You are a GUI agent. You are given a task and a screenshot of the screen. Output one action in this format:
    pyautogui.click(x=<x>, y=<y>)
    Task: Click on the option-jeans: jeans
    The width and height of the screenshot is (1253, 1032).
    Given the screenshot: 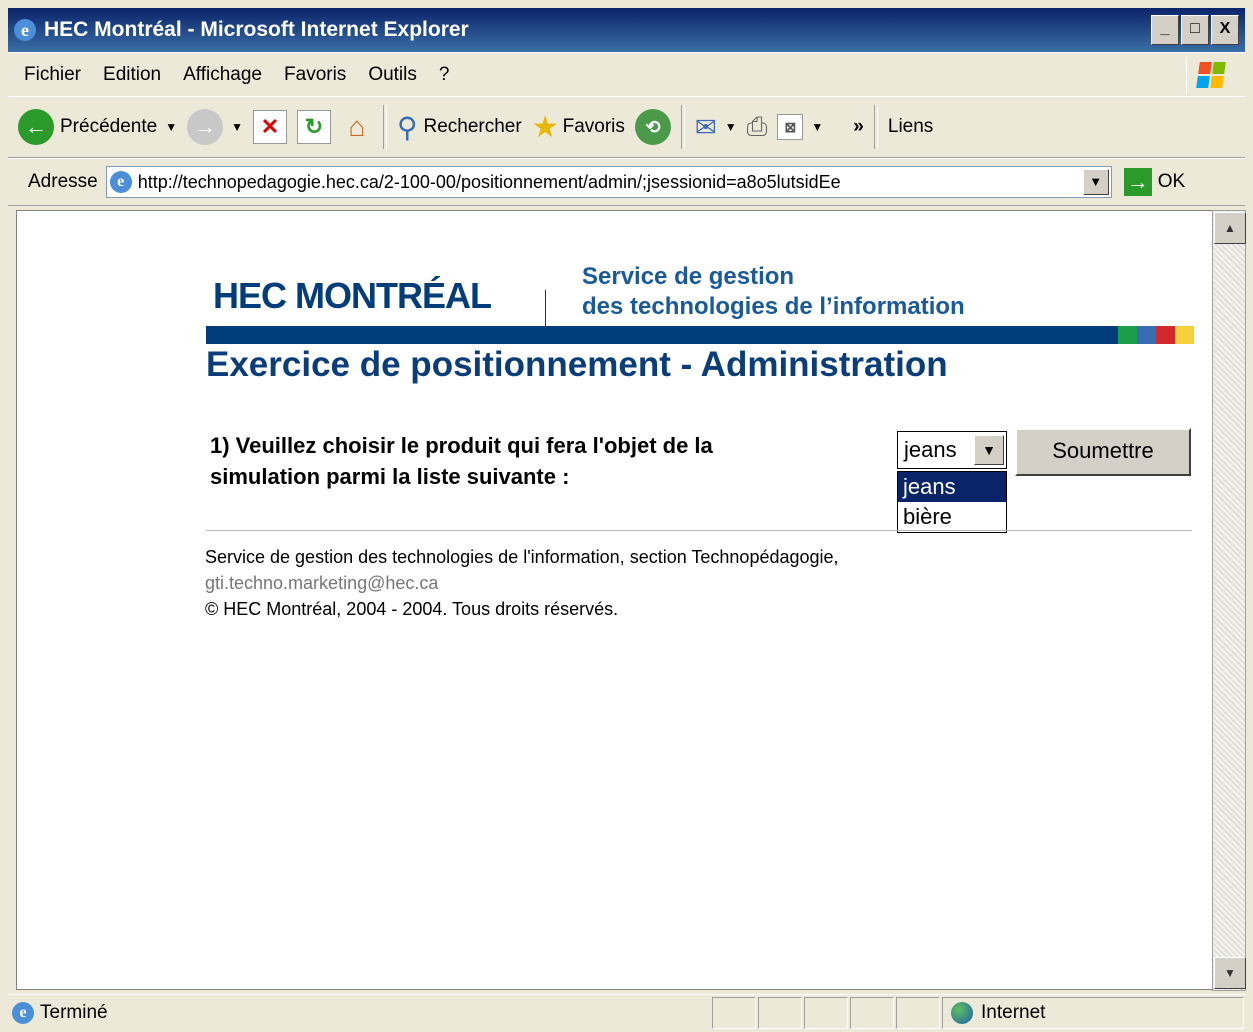 What is the action you would take?
    pyautogui.click(x=952, y=487)
    